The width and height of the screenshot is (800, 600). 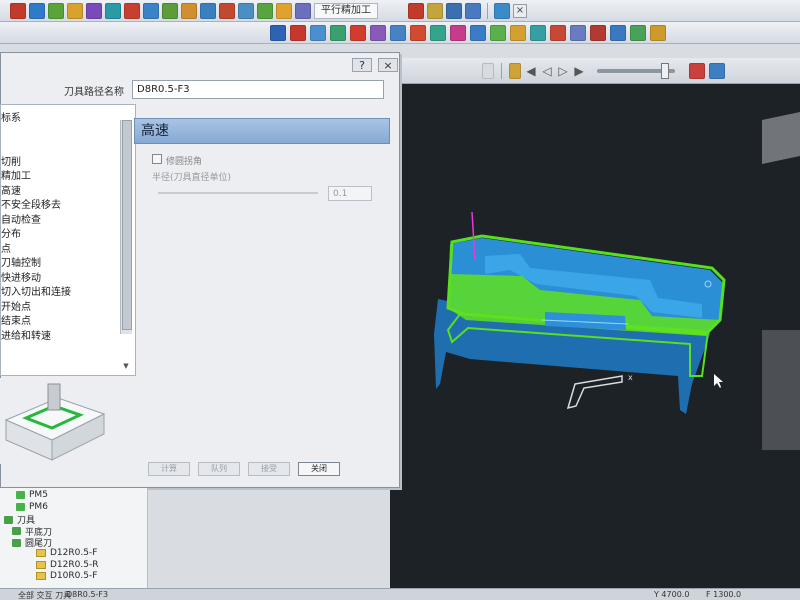 I want to click on tree-item: 高速, so click(x=11, y=189).